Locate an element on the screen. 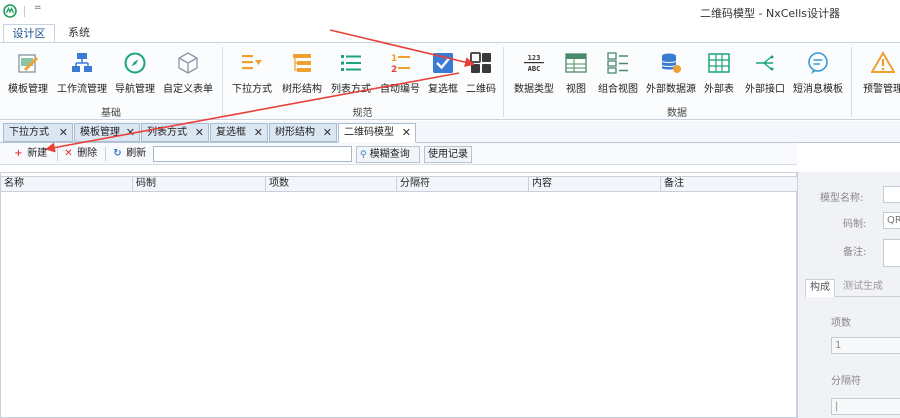 The height and width of the screenshot is (418, 900). app-logo-icon is located at coordinates (10, 11).